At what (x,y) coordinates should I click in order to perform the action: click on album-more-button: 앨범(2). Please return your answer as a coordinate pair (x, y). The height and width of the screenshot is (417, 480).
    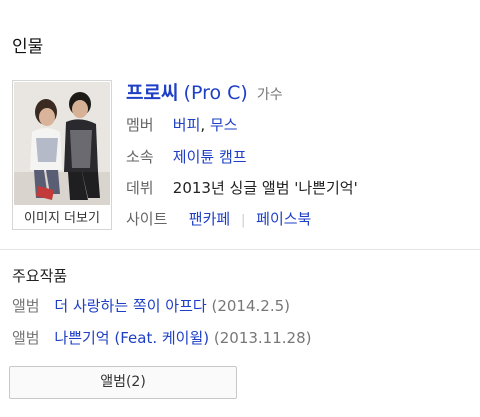
    Looking at the image, I should click on (123, 382).